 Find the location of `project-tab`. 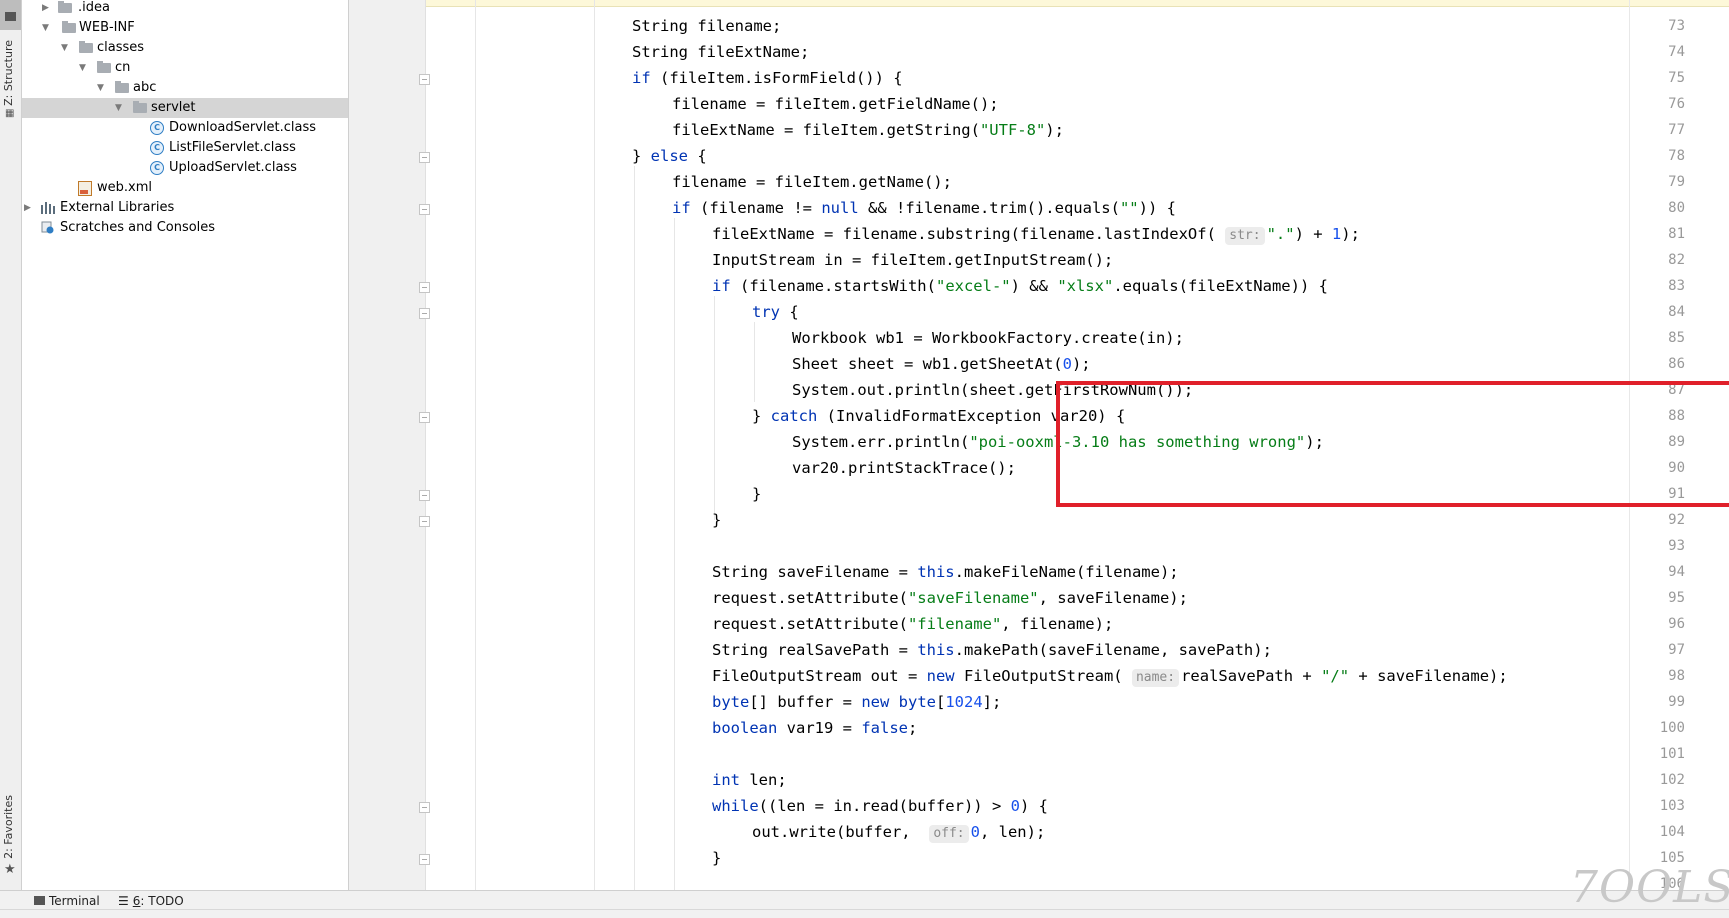

project-tab is located at coordinates (10, 15).